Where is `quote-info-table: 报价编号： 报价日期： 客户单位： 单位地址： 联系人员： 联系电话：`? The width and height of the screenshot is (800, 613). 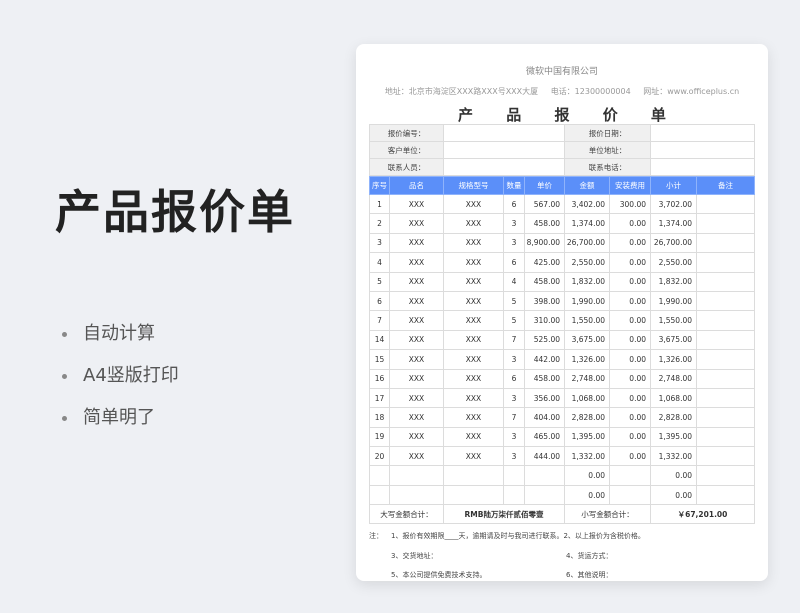
quote-info-table: 报价编号： 报价日期： 客户单位： 单位地址： 联系人员： 联系电话： is located at coordinates (562, 150).